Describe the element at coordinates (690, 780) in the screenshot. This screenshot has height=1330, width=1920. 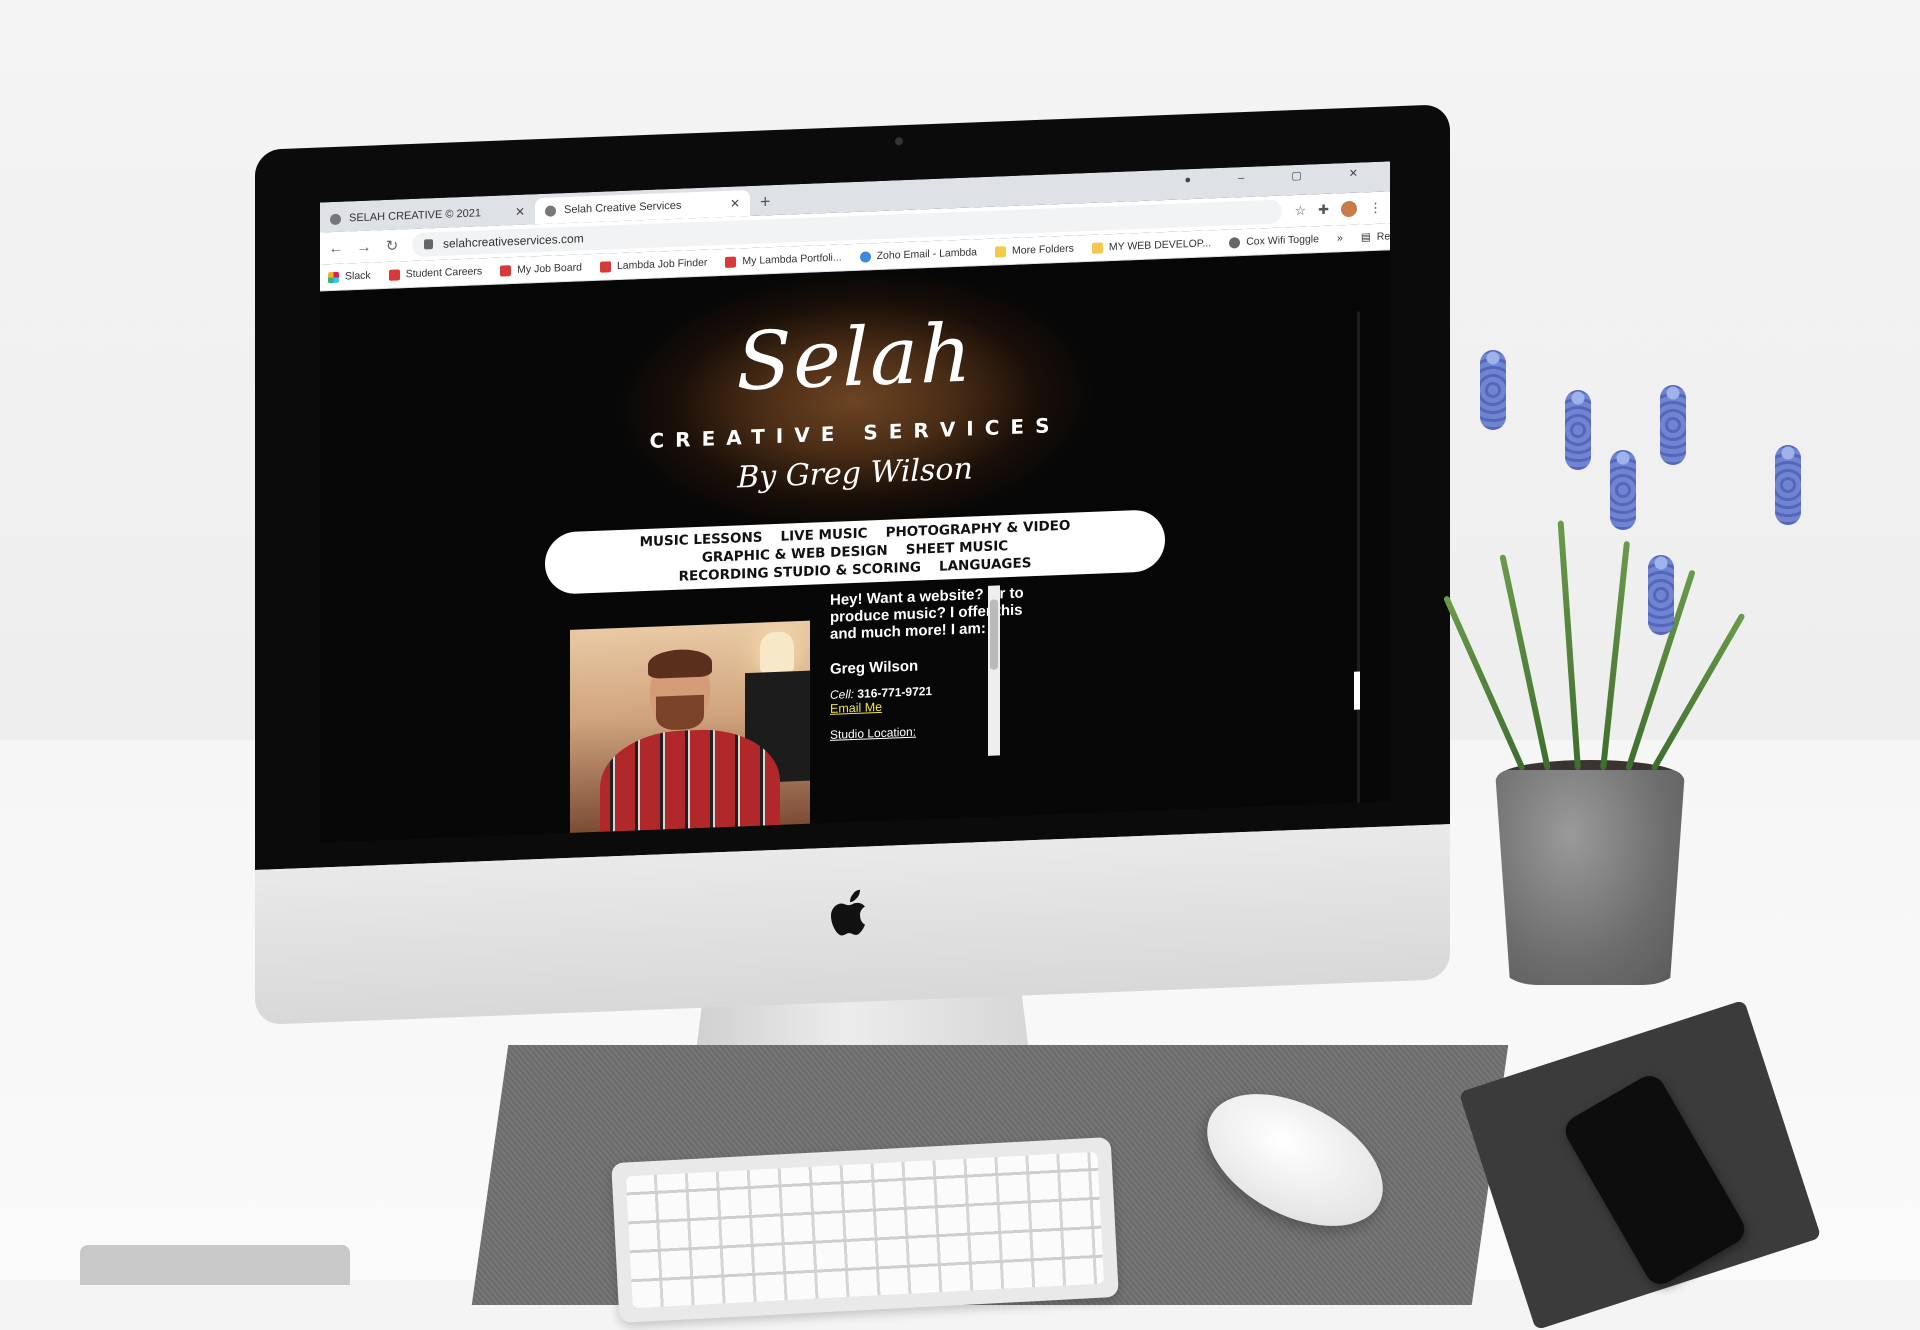
I see `plaid-shirt` at that location.